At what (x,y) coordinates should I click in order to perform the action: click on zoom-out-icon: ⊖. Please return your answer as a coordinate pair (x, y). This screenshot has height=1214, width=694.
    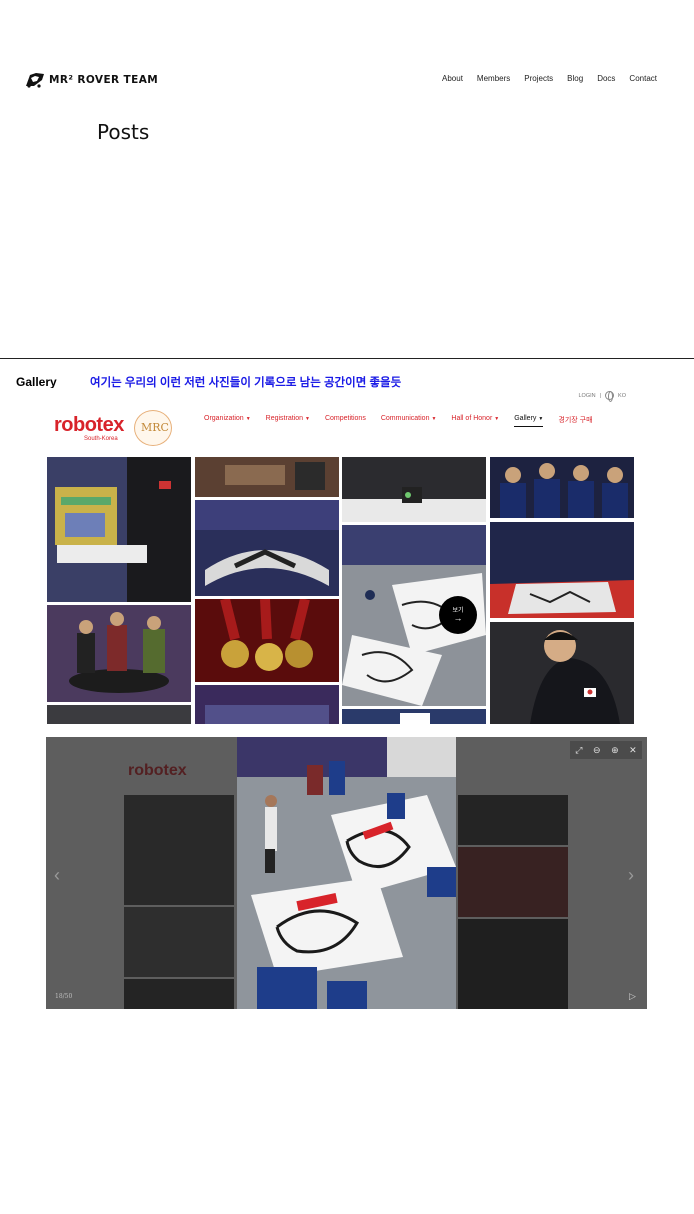
    Looking at the image, I should click on (597, 749).